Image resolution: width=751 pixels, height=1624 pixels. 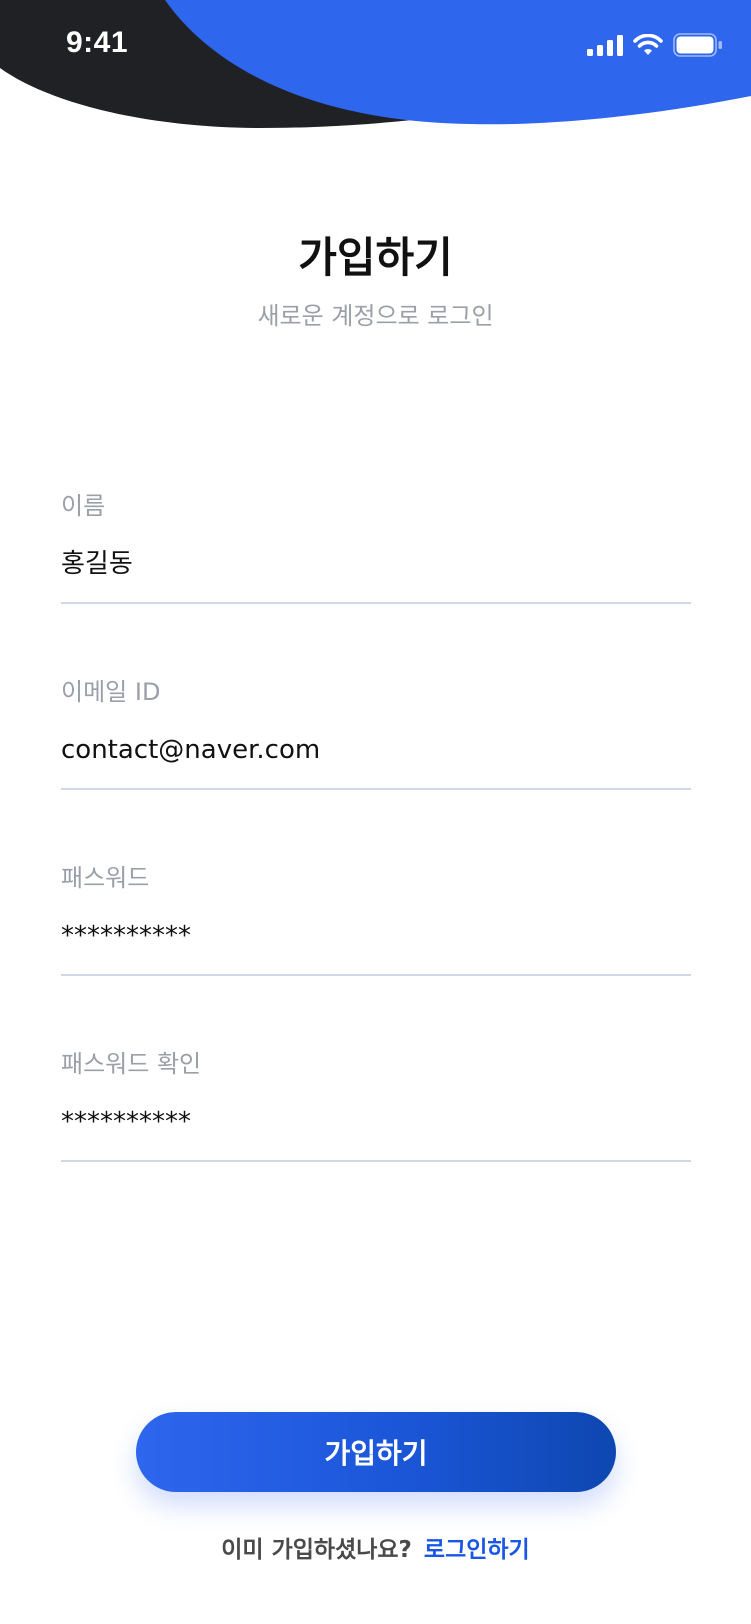 What do you see at coordinates (605, 45) in the screenshot?
I see `cellular-signal-icon` at bounding box center [605, 45].